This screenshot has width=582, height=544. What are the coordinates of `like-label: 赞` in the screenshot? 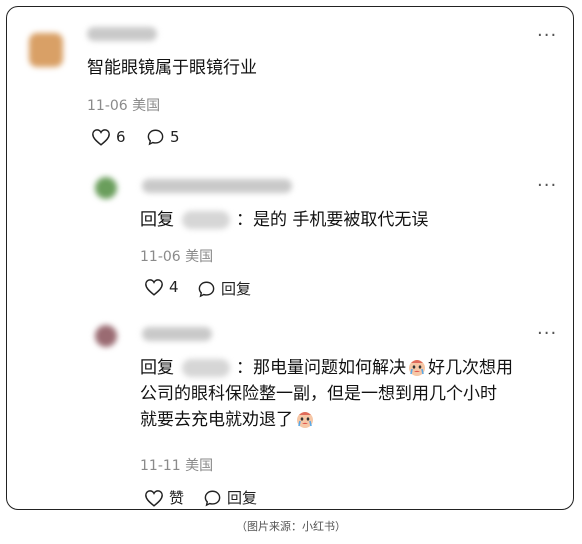 It's located at (177, 498).